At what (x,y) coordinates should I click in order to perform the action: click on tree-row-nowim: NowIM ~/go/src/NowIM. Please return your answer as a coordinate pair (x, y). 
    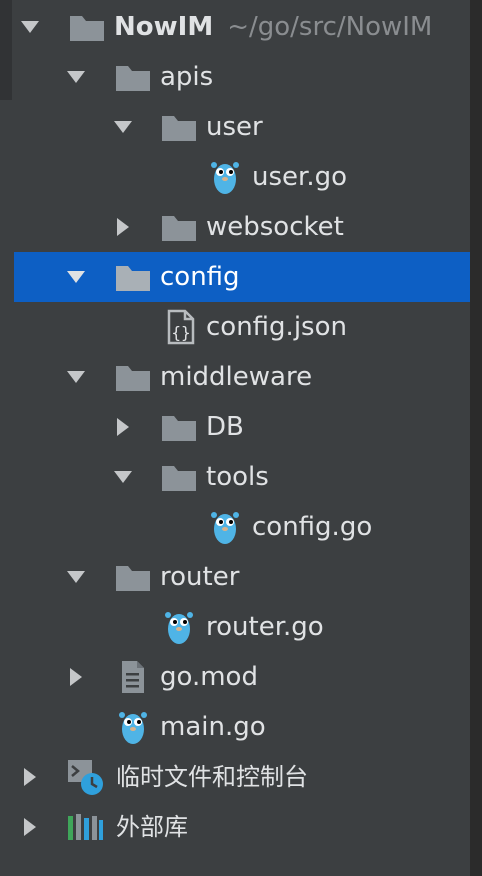
    Looking at the image, I should click on (235, 27).